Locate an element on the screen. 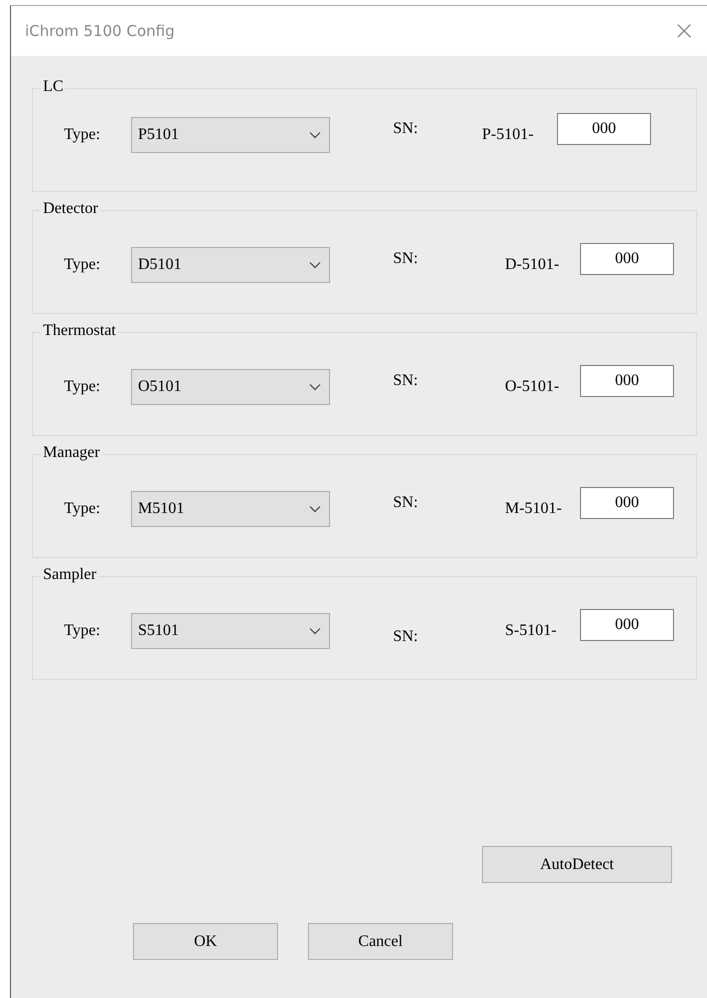 The image size is (707, 998). sn-prefix: D-5101- is located at coordinates (532, 265).